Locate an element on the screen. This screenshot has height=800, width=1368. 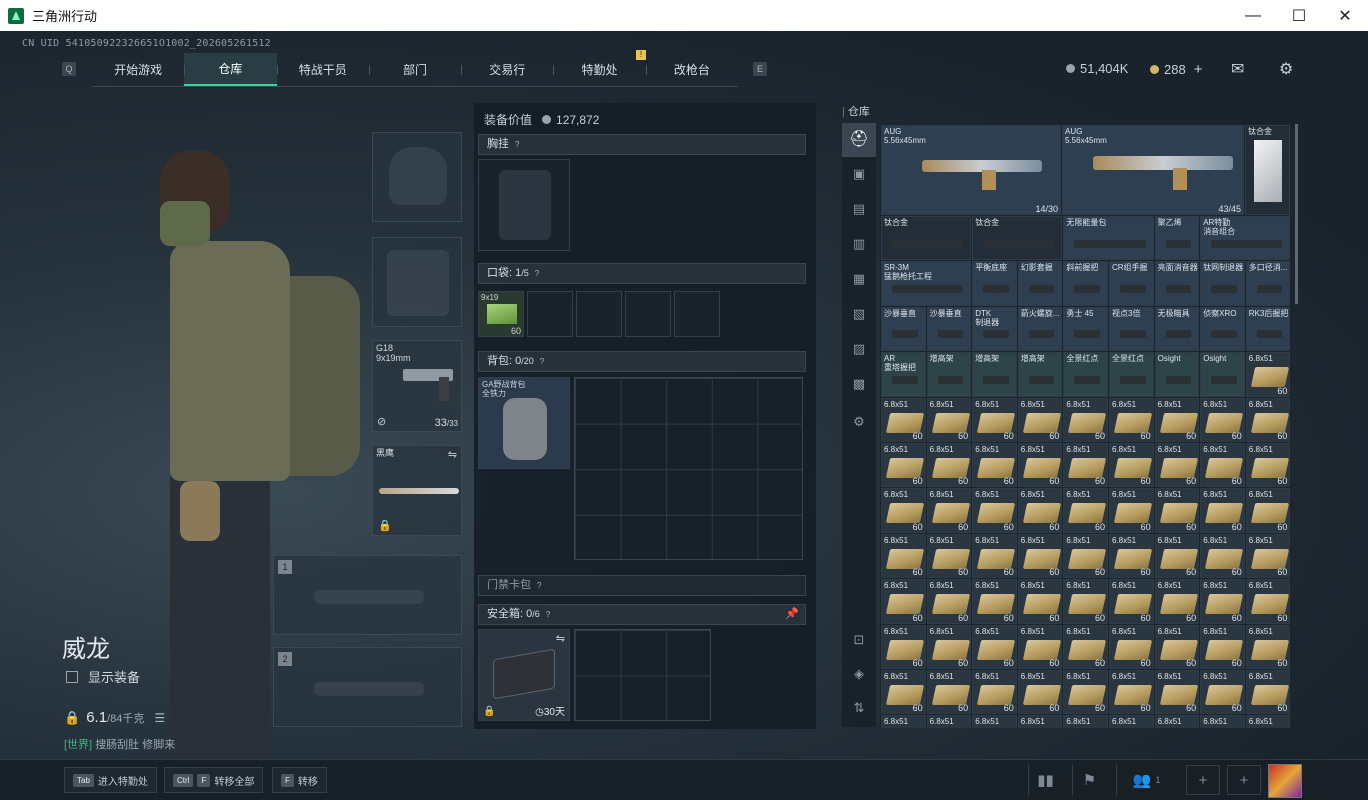
ammo-category-icon: ▥ is located at coordinates (859, 244).